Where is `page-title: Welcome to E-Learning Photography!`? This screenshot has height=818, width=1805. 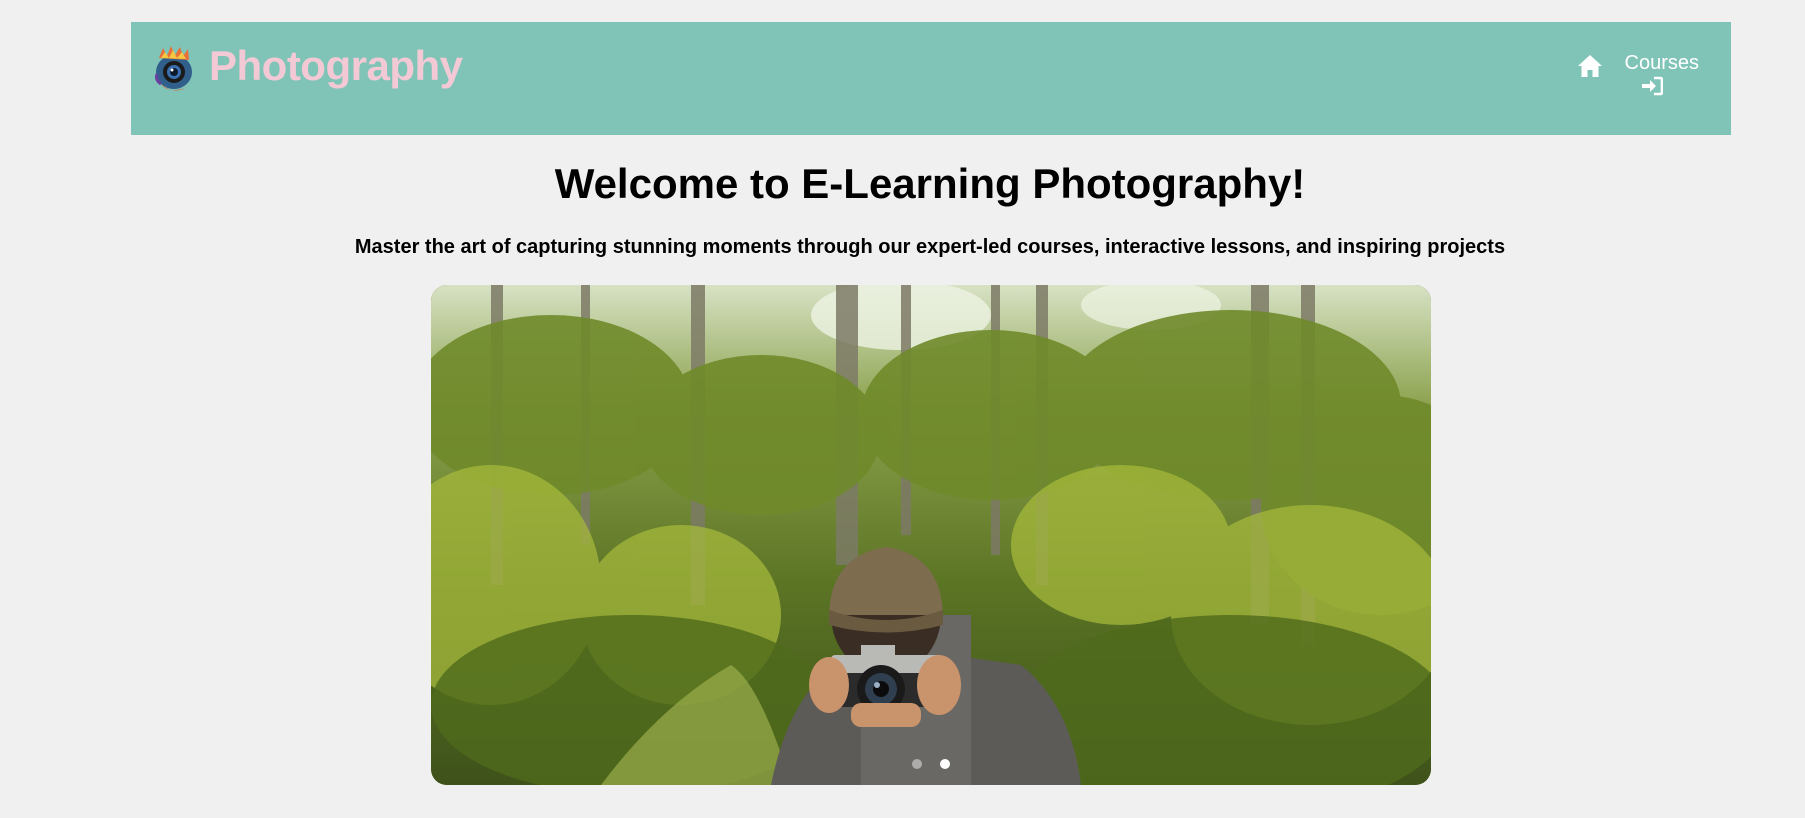
page-title: Welcome to E-Learning Photography! is located at coordinates (930, 183).